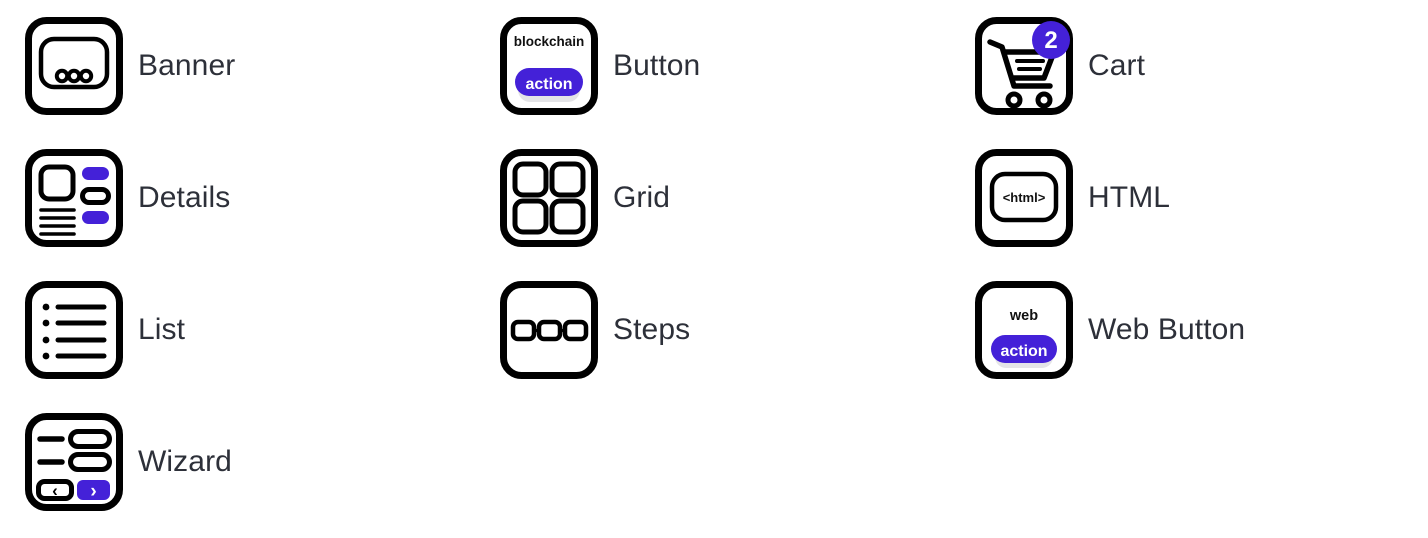  What do you see at coordinates (652, 329) in the screenshot?
I see `legend-label: Steps` at bounding box center [652, 329].